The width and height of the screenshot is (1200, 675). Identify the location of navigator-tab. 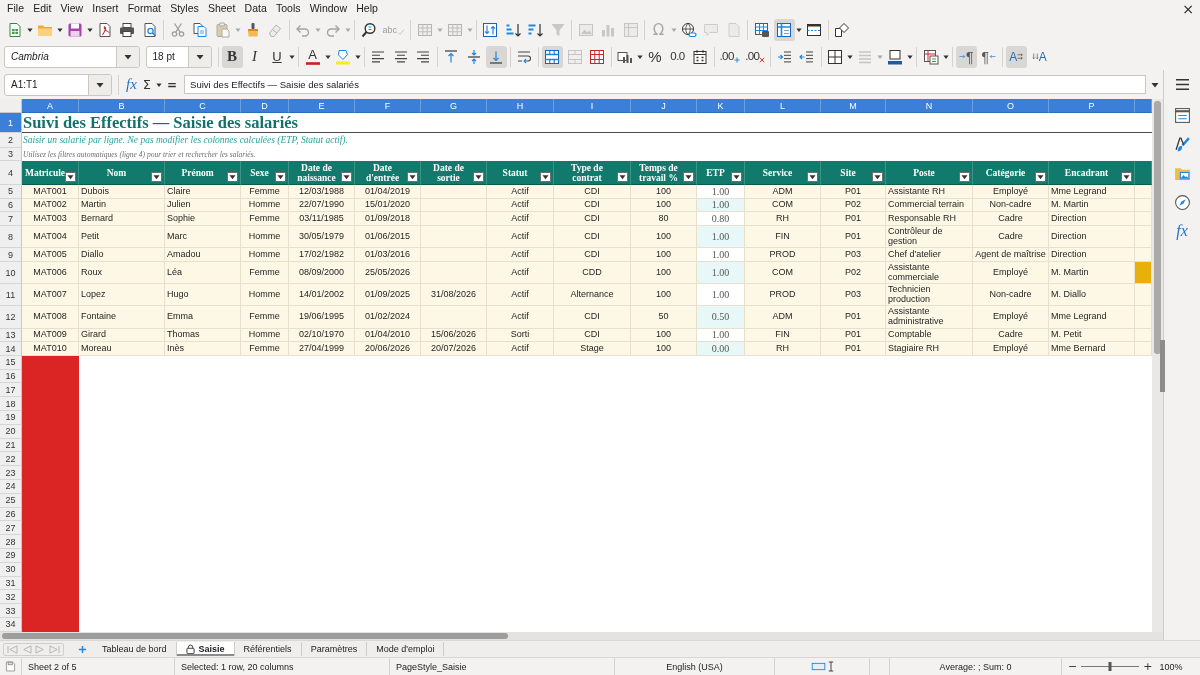
(1182, 202).